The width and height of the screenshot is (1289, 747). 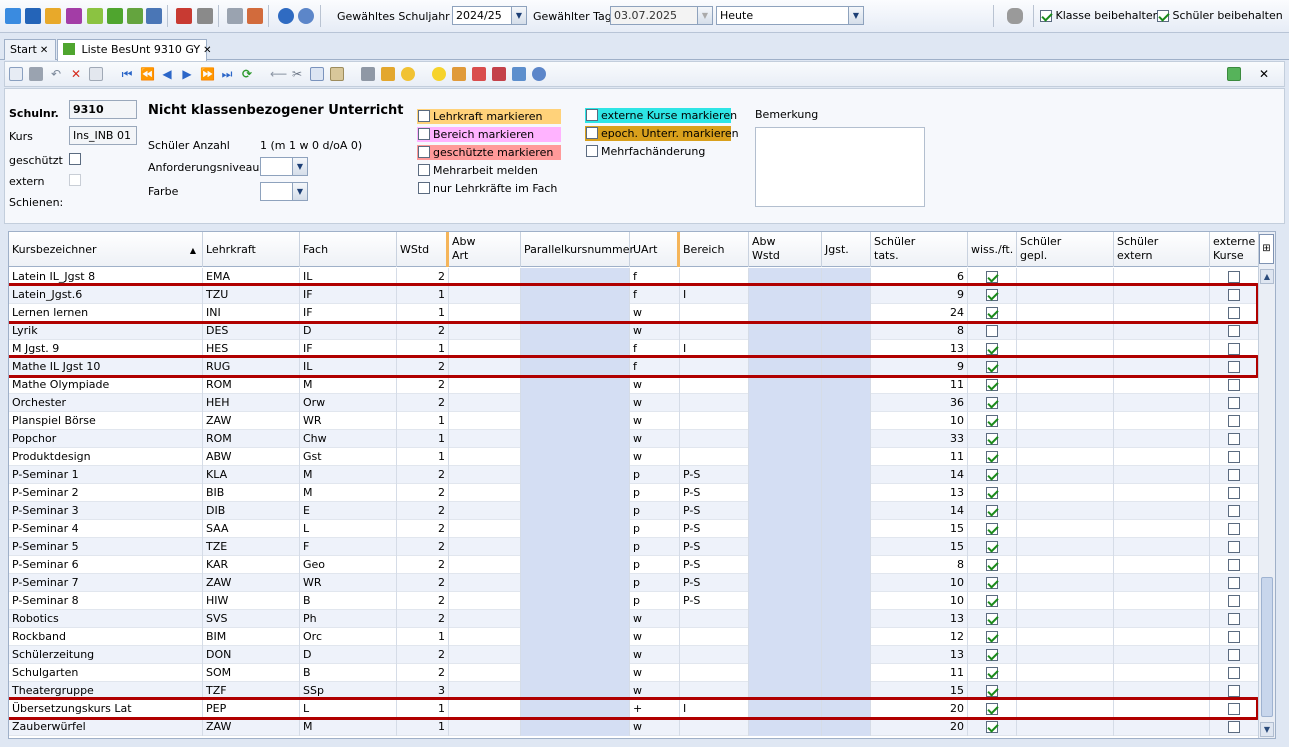 I want to click on epoch-markieren-toggle: epoch. Unterr. markieren, so click(x=662, y=133).